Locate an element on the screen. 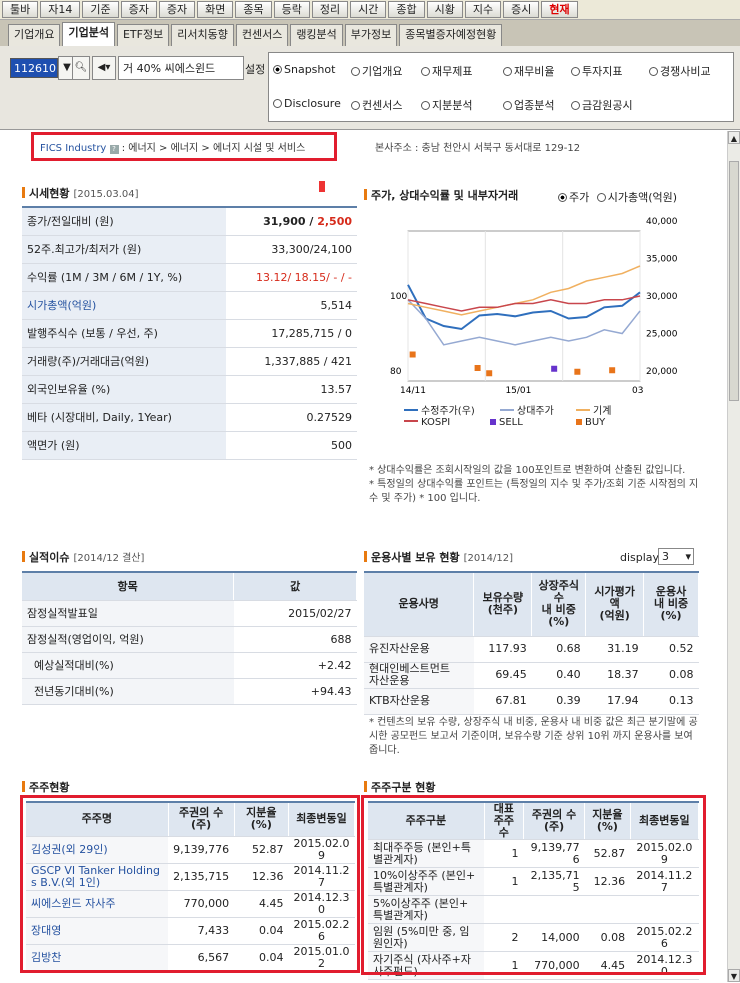 This screenshot has width=740, height=983. display-label: display is located at coordinates (640, 557).